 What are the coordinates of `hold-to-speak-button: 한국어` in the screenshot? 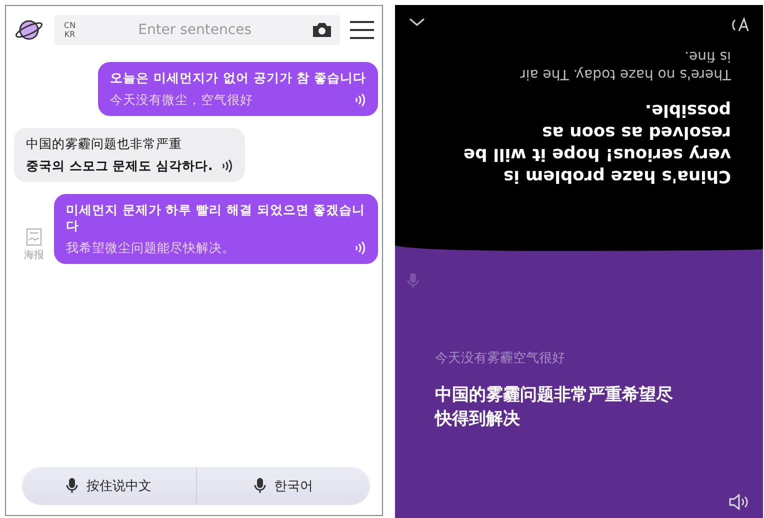 It's located at (283, 486).